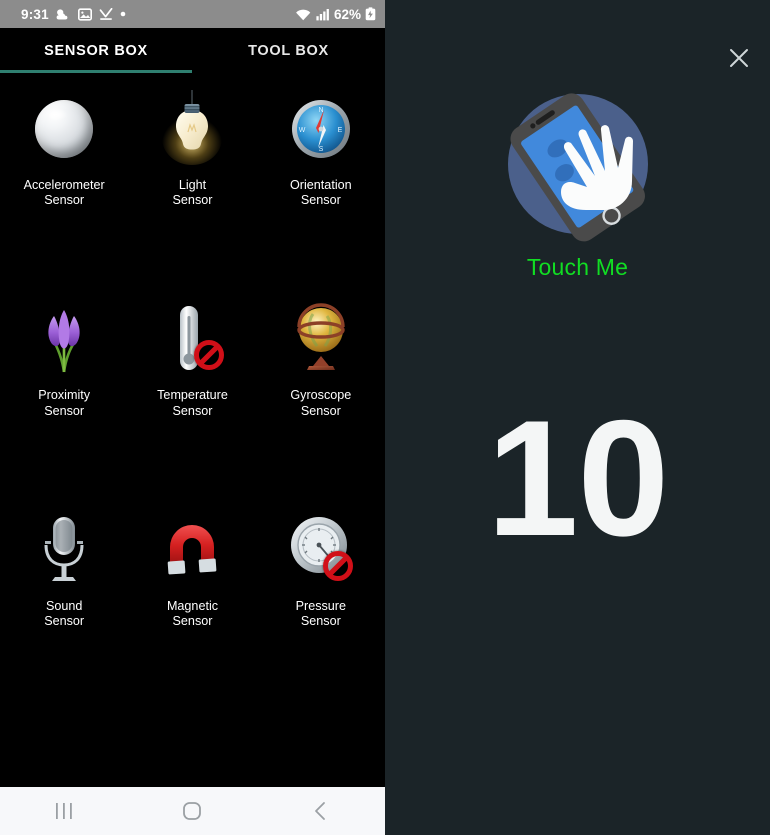 The width and height of the screenshot is (770, 835). Describe the element at coordinates (321, 193) in the screenshot. I see `sensor-label-orientation: Orientation Sensor` at that location.